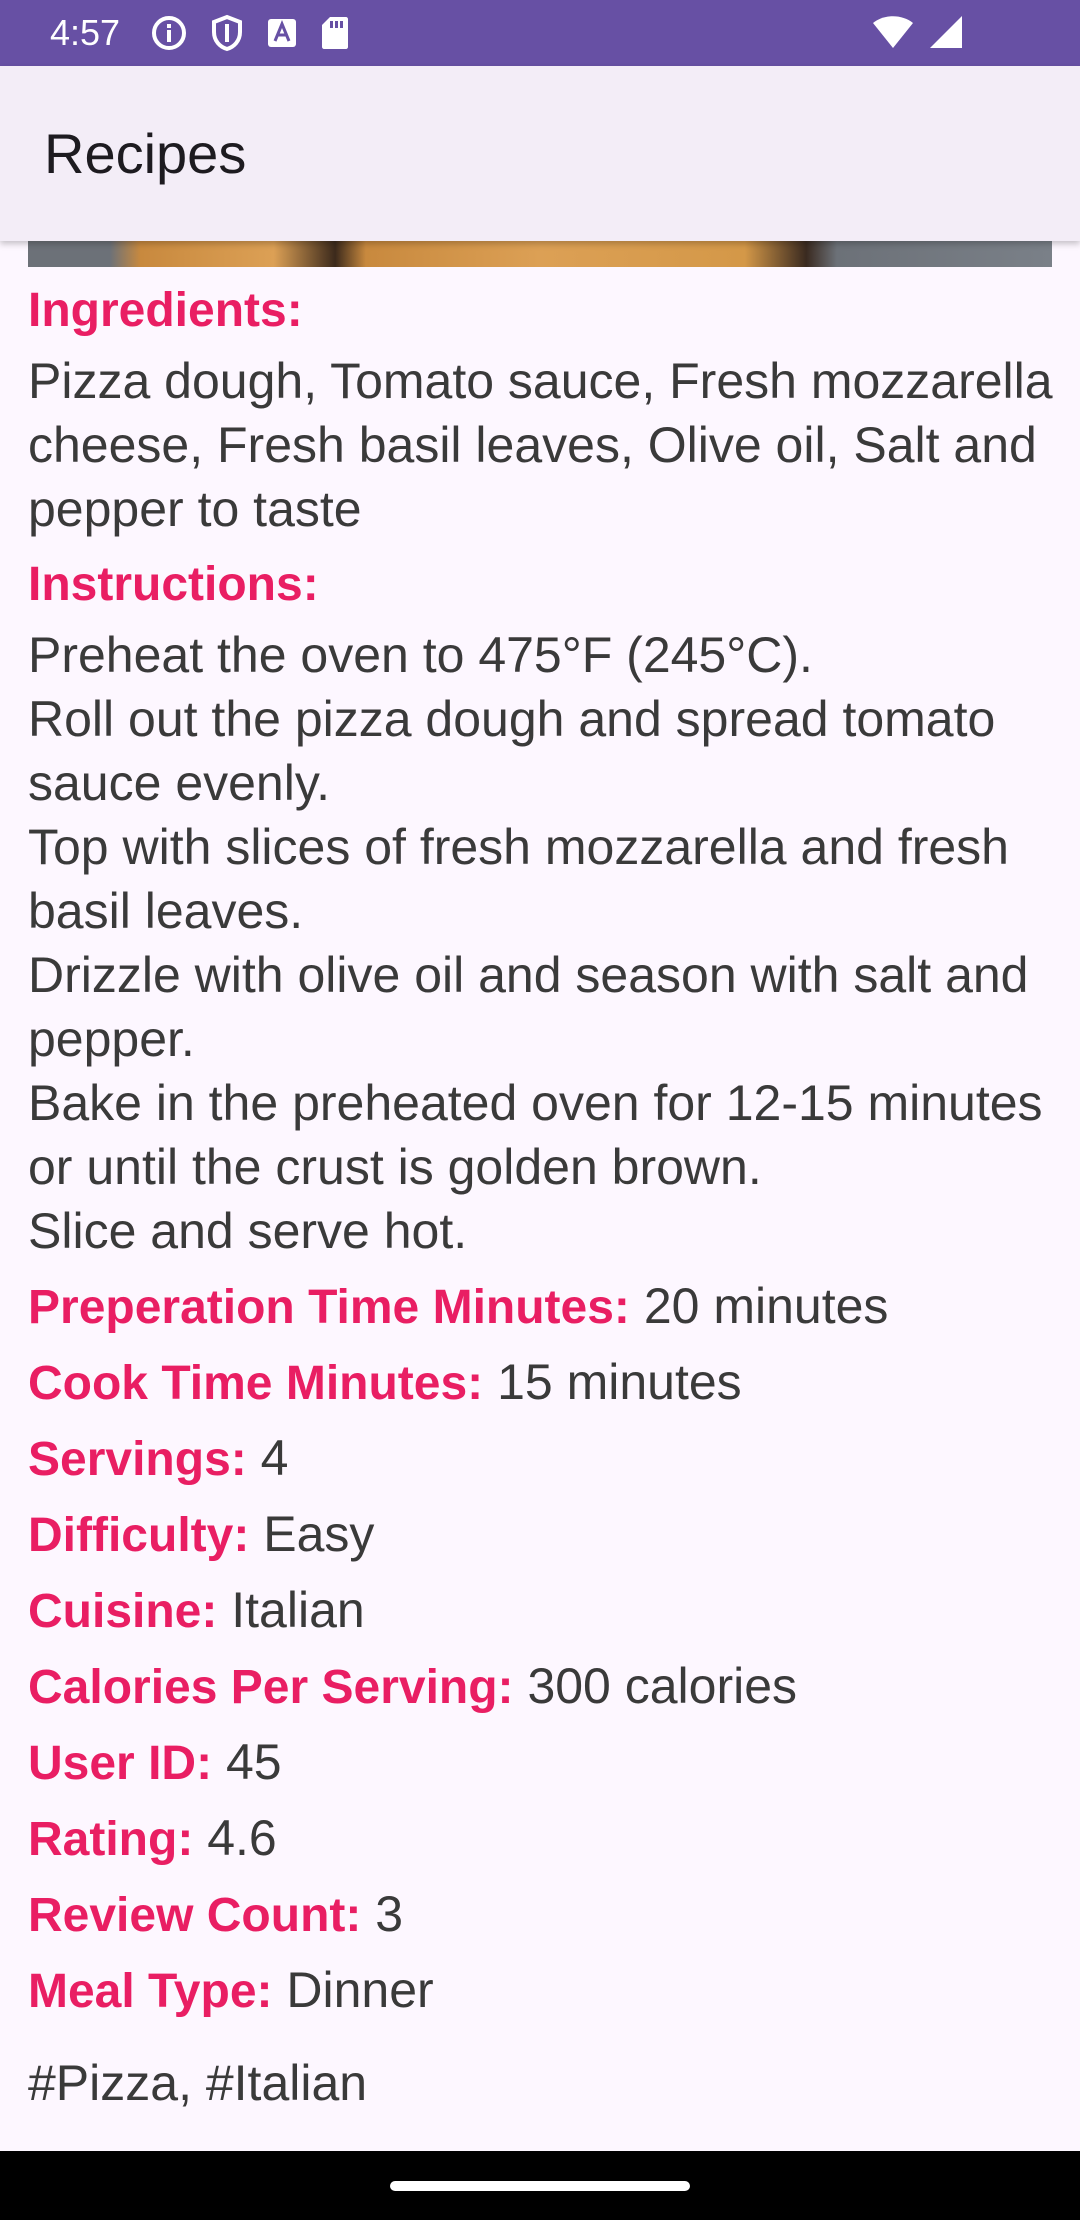  I want to click on review-count-value: 3, so click(389, 1914).